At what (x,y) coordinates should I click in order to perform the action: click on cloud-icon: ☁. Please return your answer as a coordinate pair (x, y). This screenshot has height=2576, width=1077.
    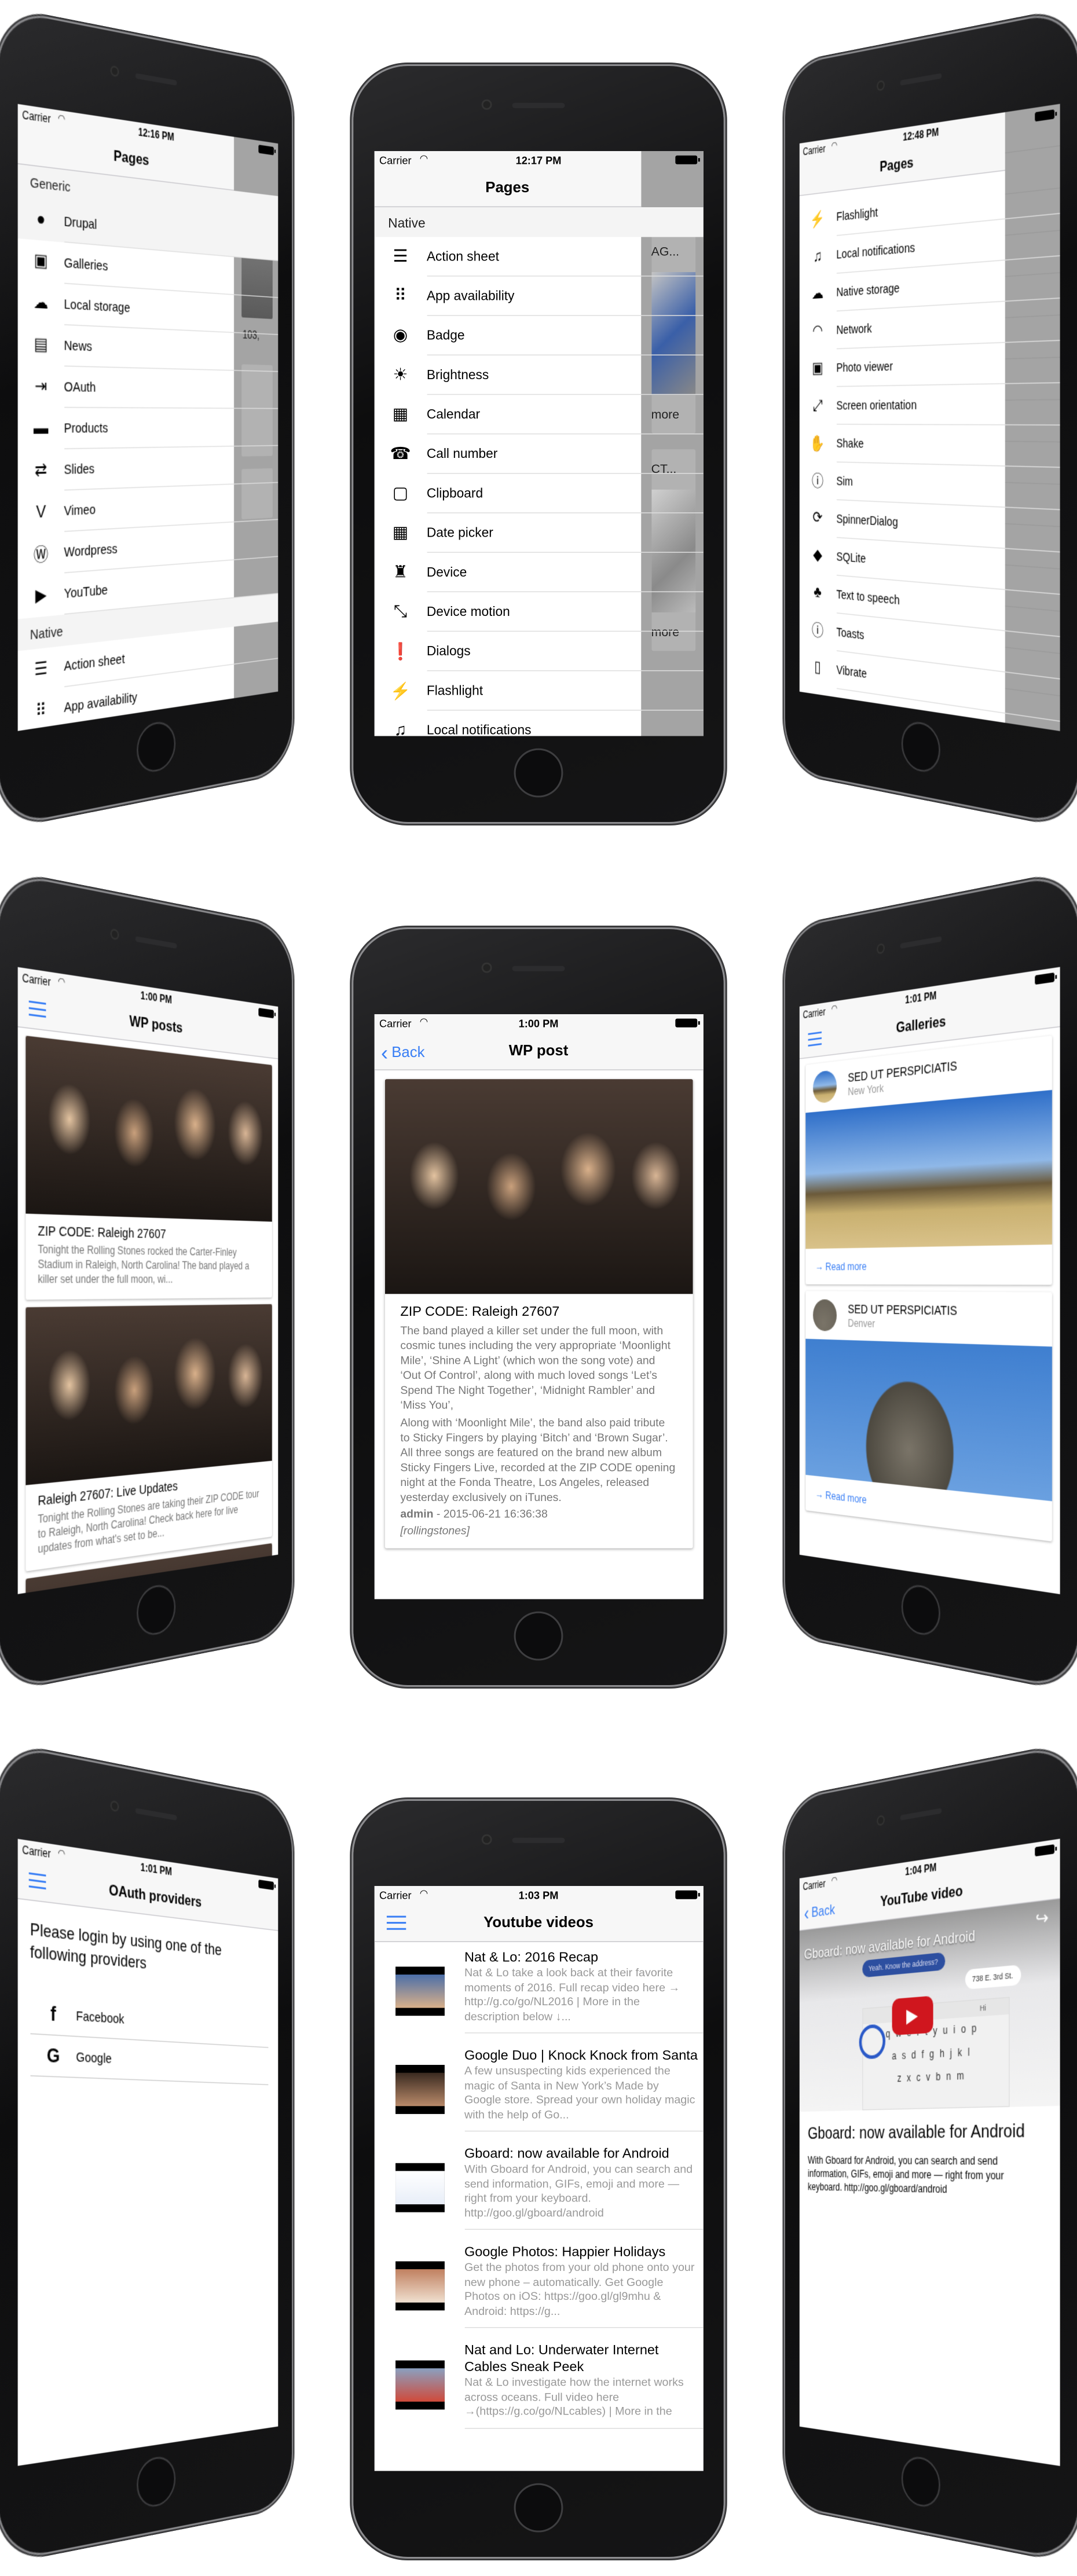
    Looking at the image, I should click on (817, 293).